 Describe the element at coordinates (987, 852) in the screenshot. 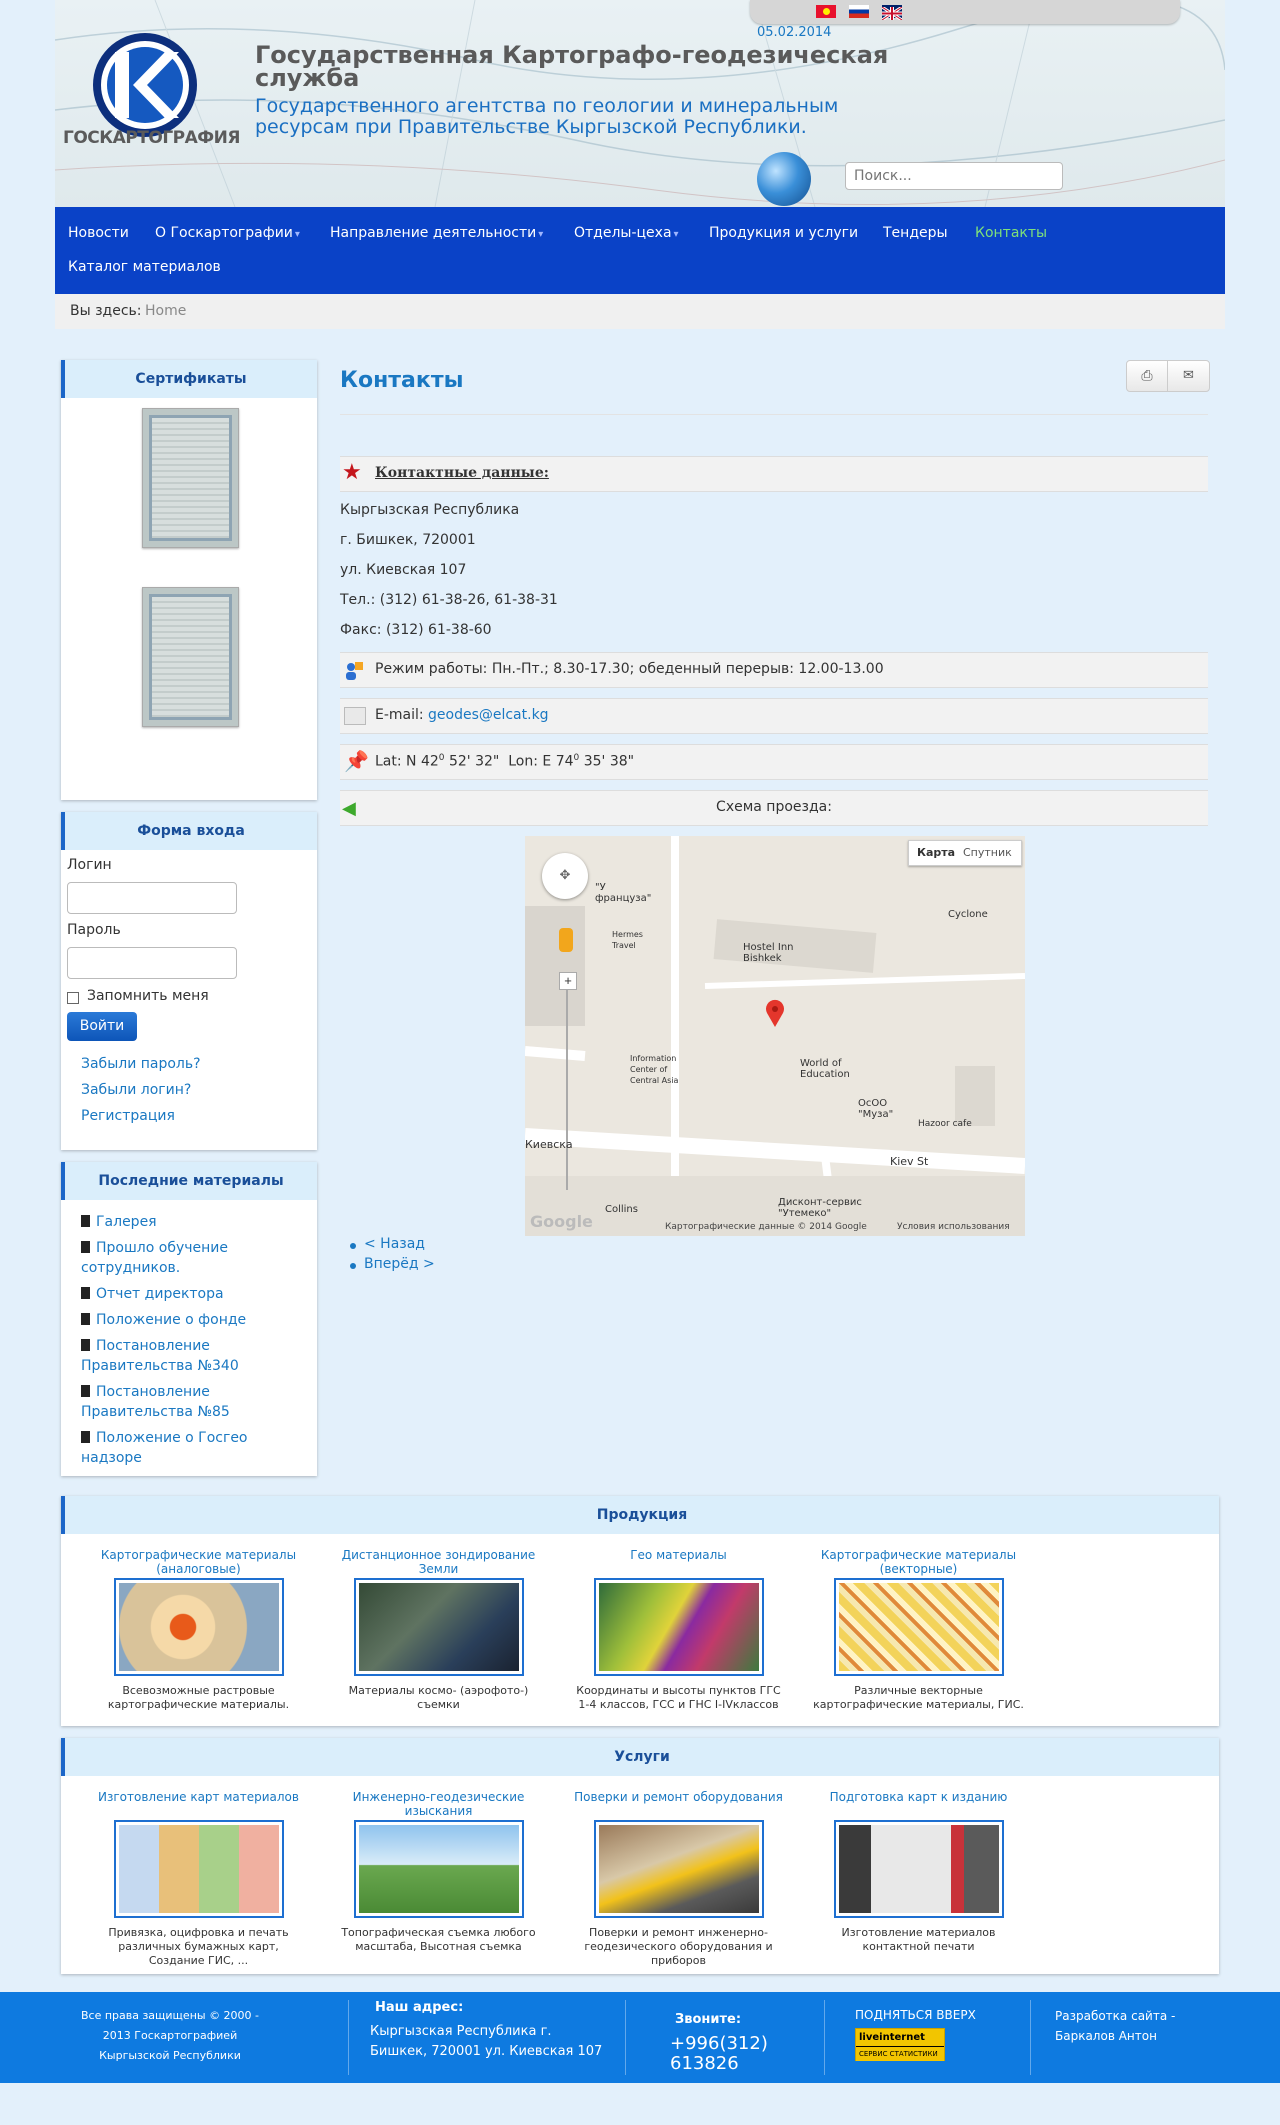

I see `satellite-tab: Спутник` at that location.